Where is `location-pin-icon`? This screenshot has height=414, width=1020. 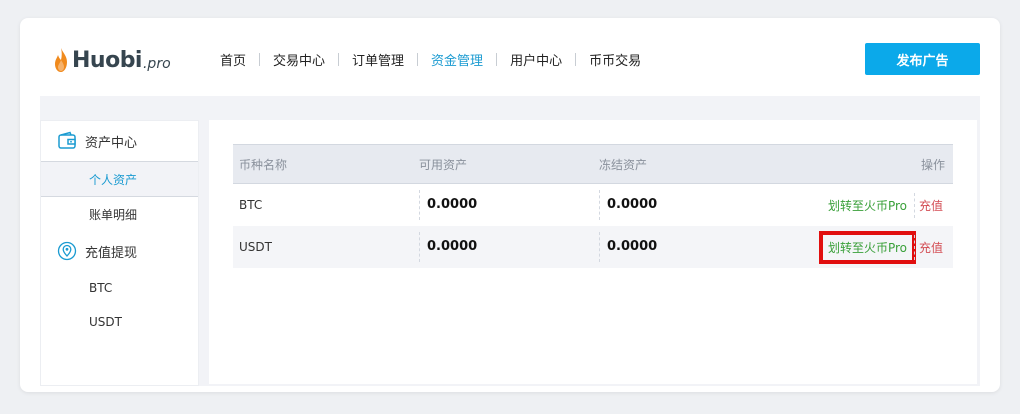 location-pin-icon is located at coordinates (67, 251).